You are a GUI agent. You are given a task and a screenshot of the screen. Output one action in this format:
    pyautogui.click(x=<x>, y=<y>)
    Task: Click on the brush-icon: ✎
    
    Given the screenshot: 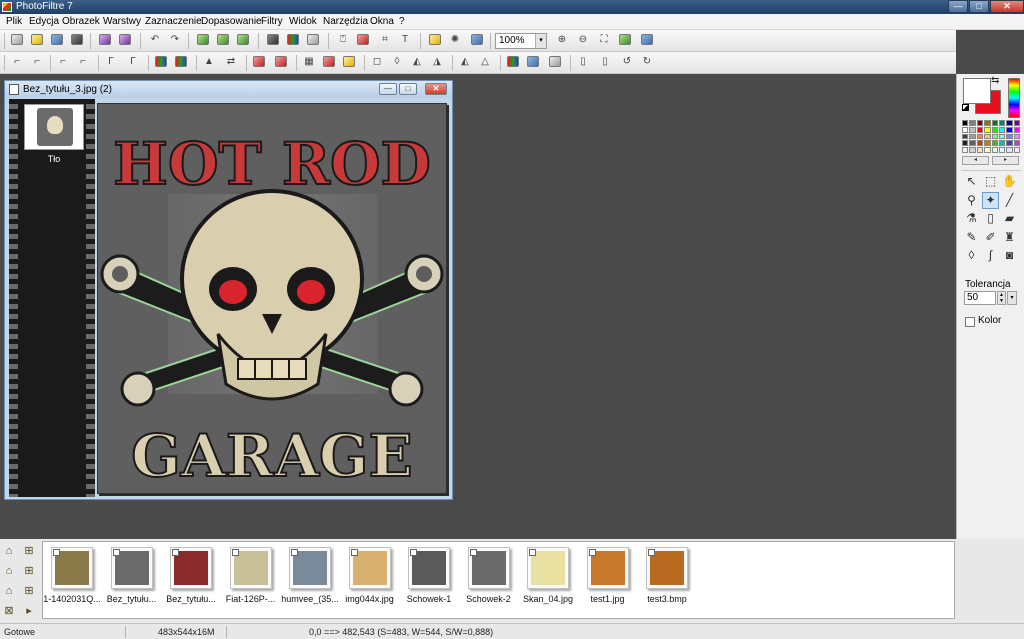 What is the action you would take?
    pyautogui.click(x=971, y=237)
    